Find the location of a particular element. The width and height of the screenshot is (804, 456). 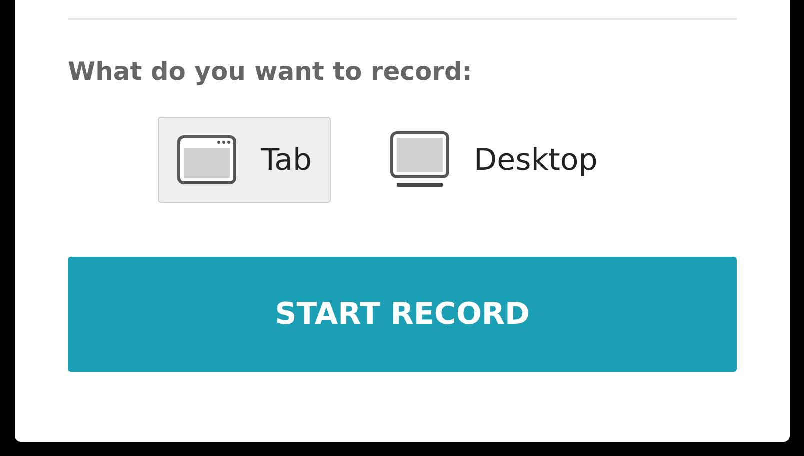

monitor-icon is located at coordinates (420, 160).